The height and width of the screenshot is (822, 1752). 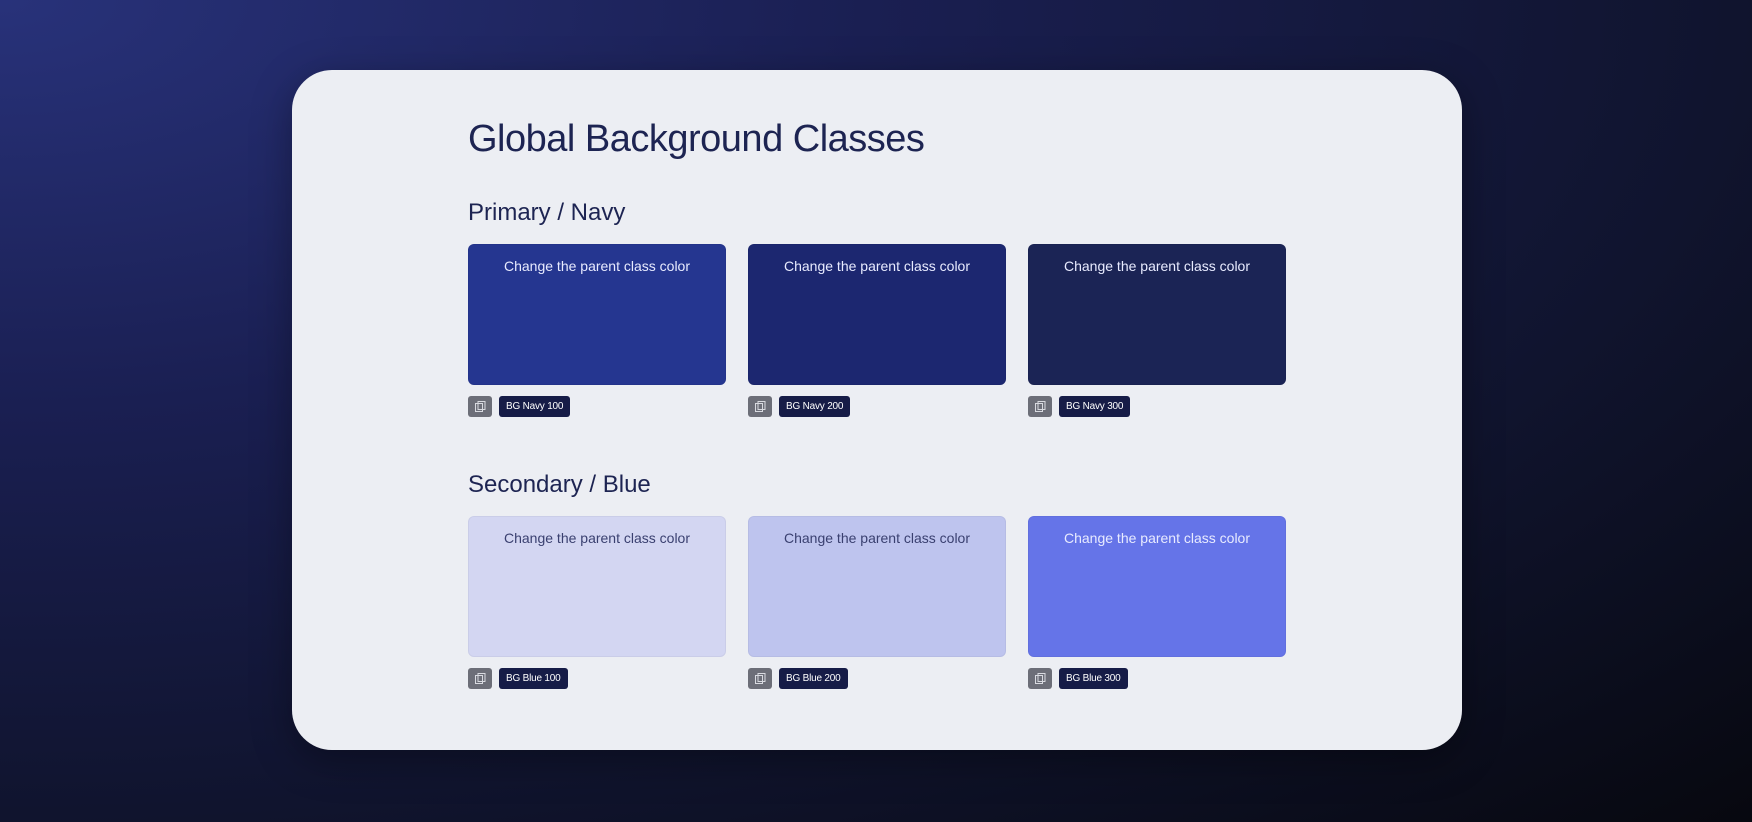 I want to click on section-heading: Primary / Navy, so click(x=547, y=212).